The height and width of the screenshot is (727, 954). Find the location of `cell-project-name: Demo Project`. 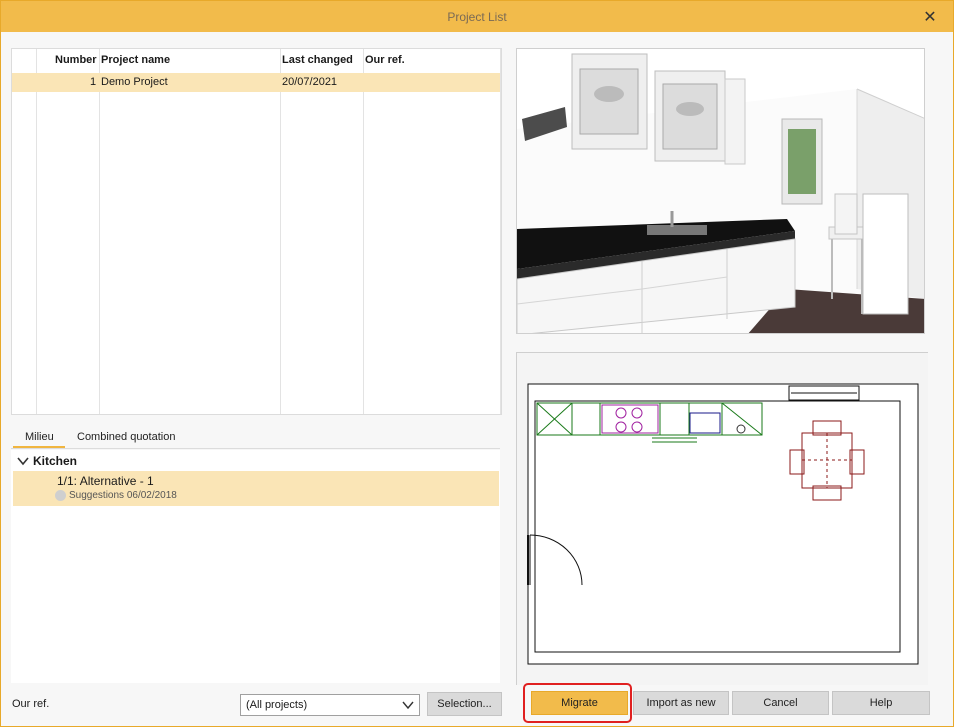

cell-project-name: Demo Project is located at coordinates (134, 82).